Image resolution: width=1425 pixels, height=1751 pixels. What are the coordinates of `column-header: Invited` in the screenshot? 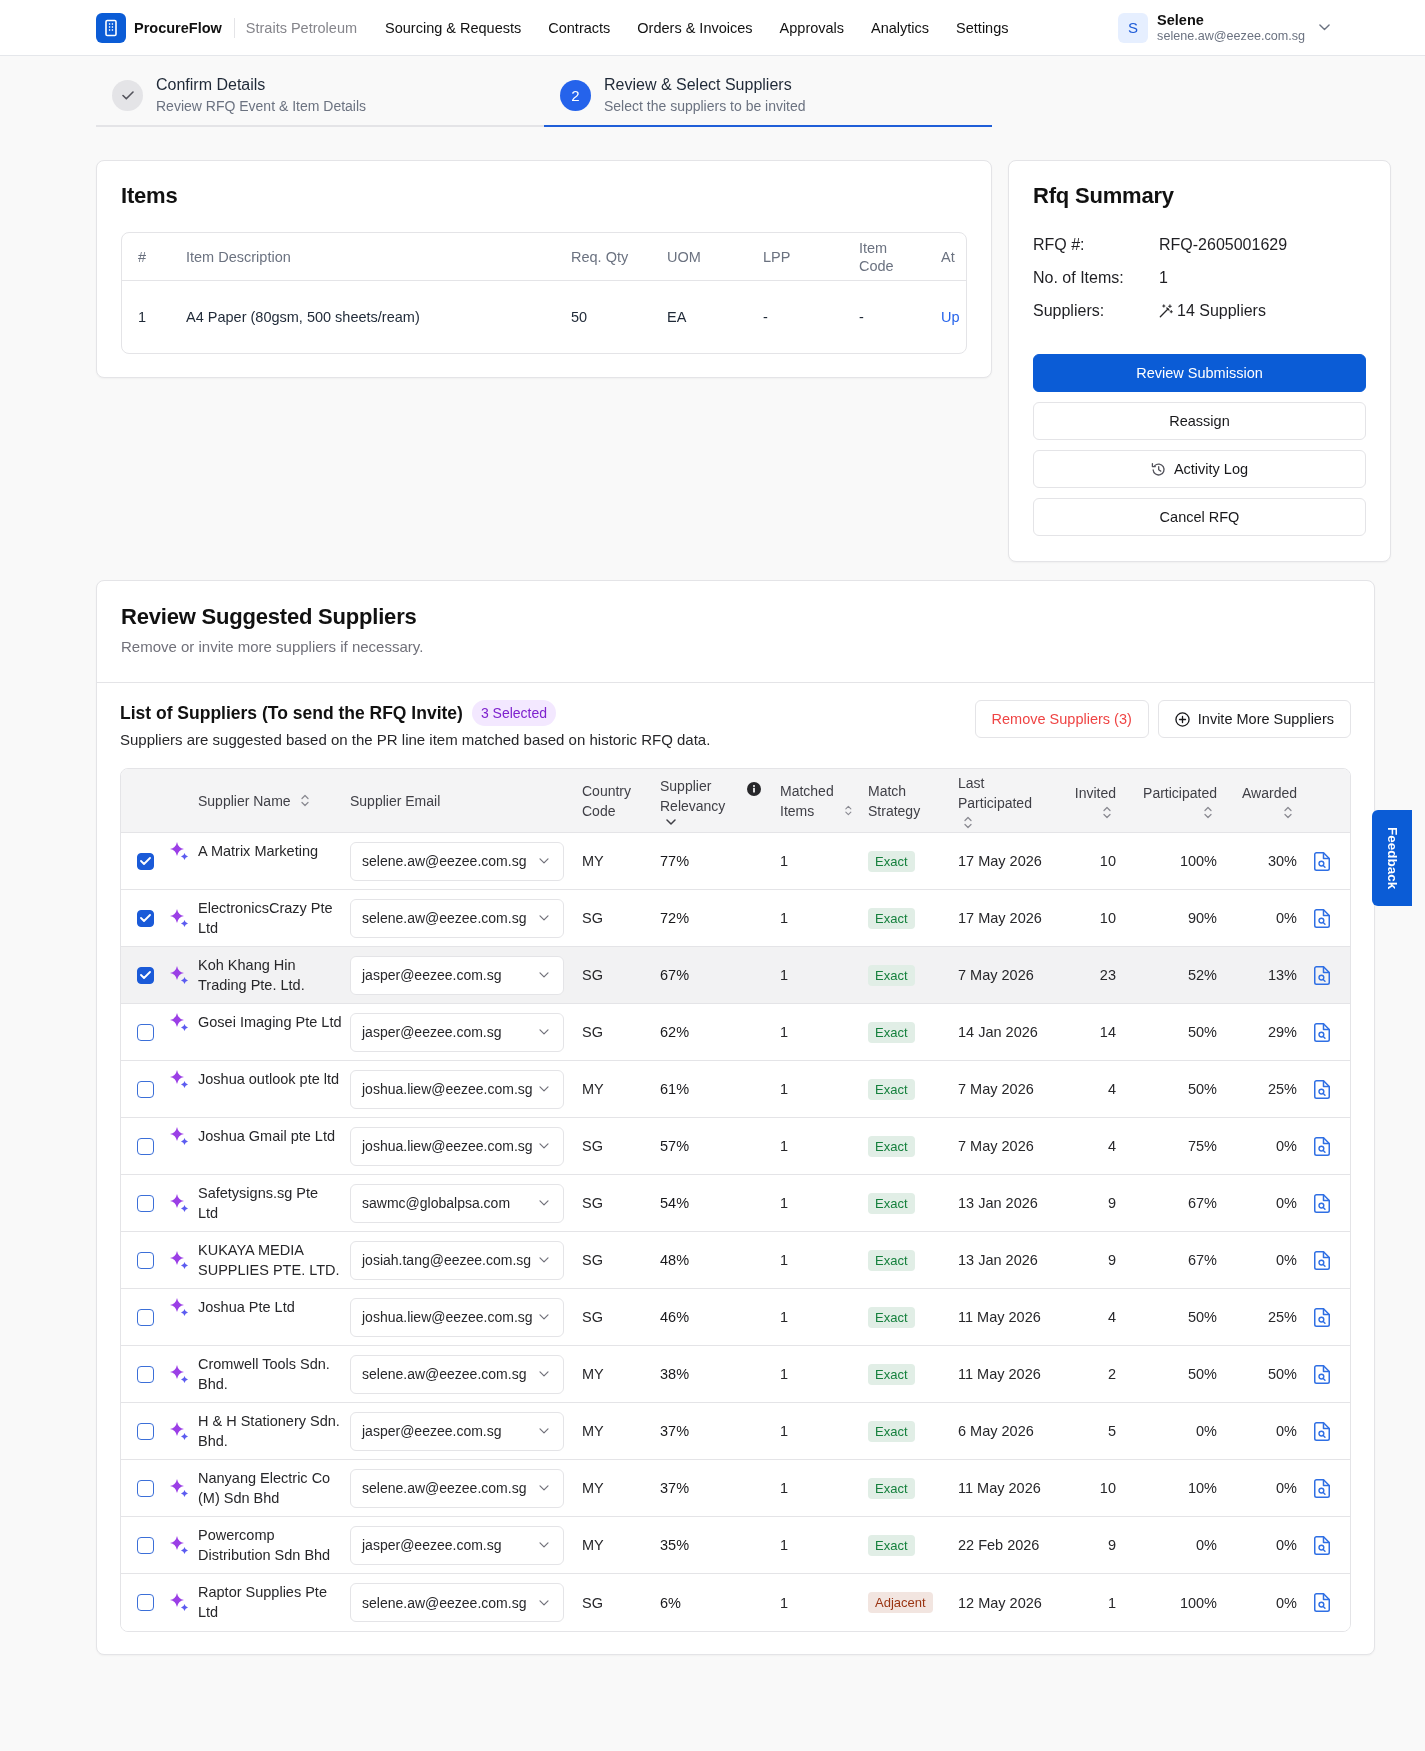 It's located at (1095, 793).